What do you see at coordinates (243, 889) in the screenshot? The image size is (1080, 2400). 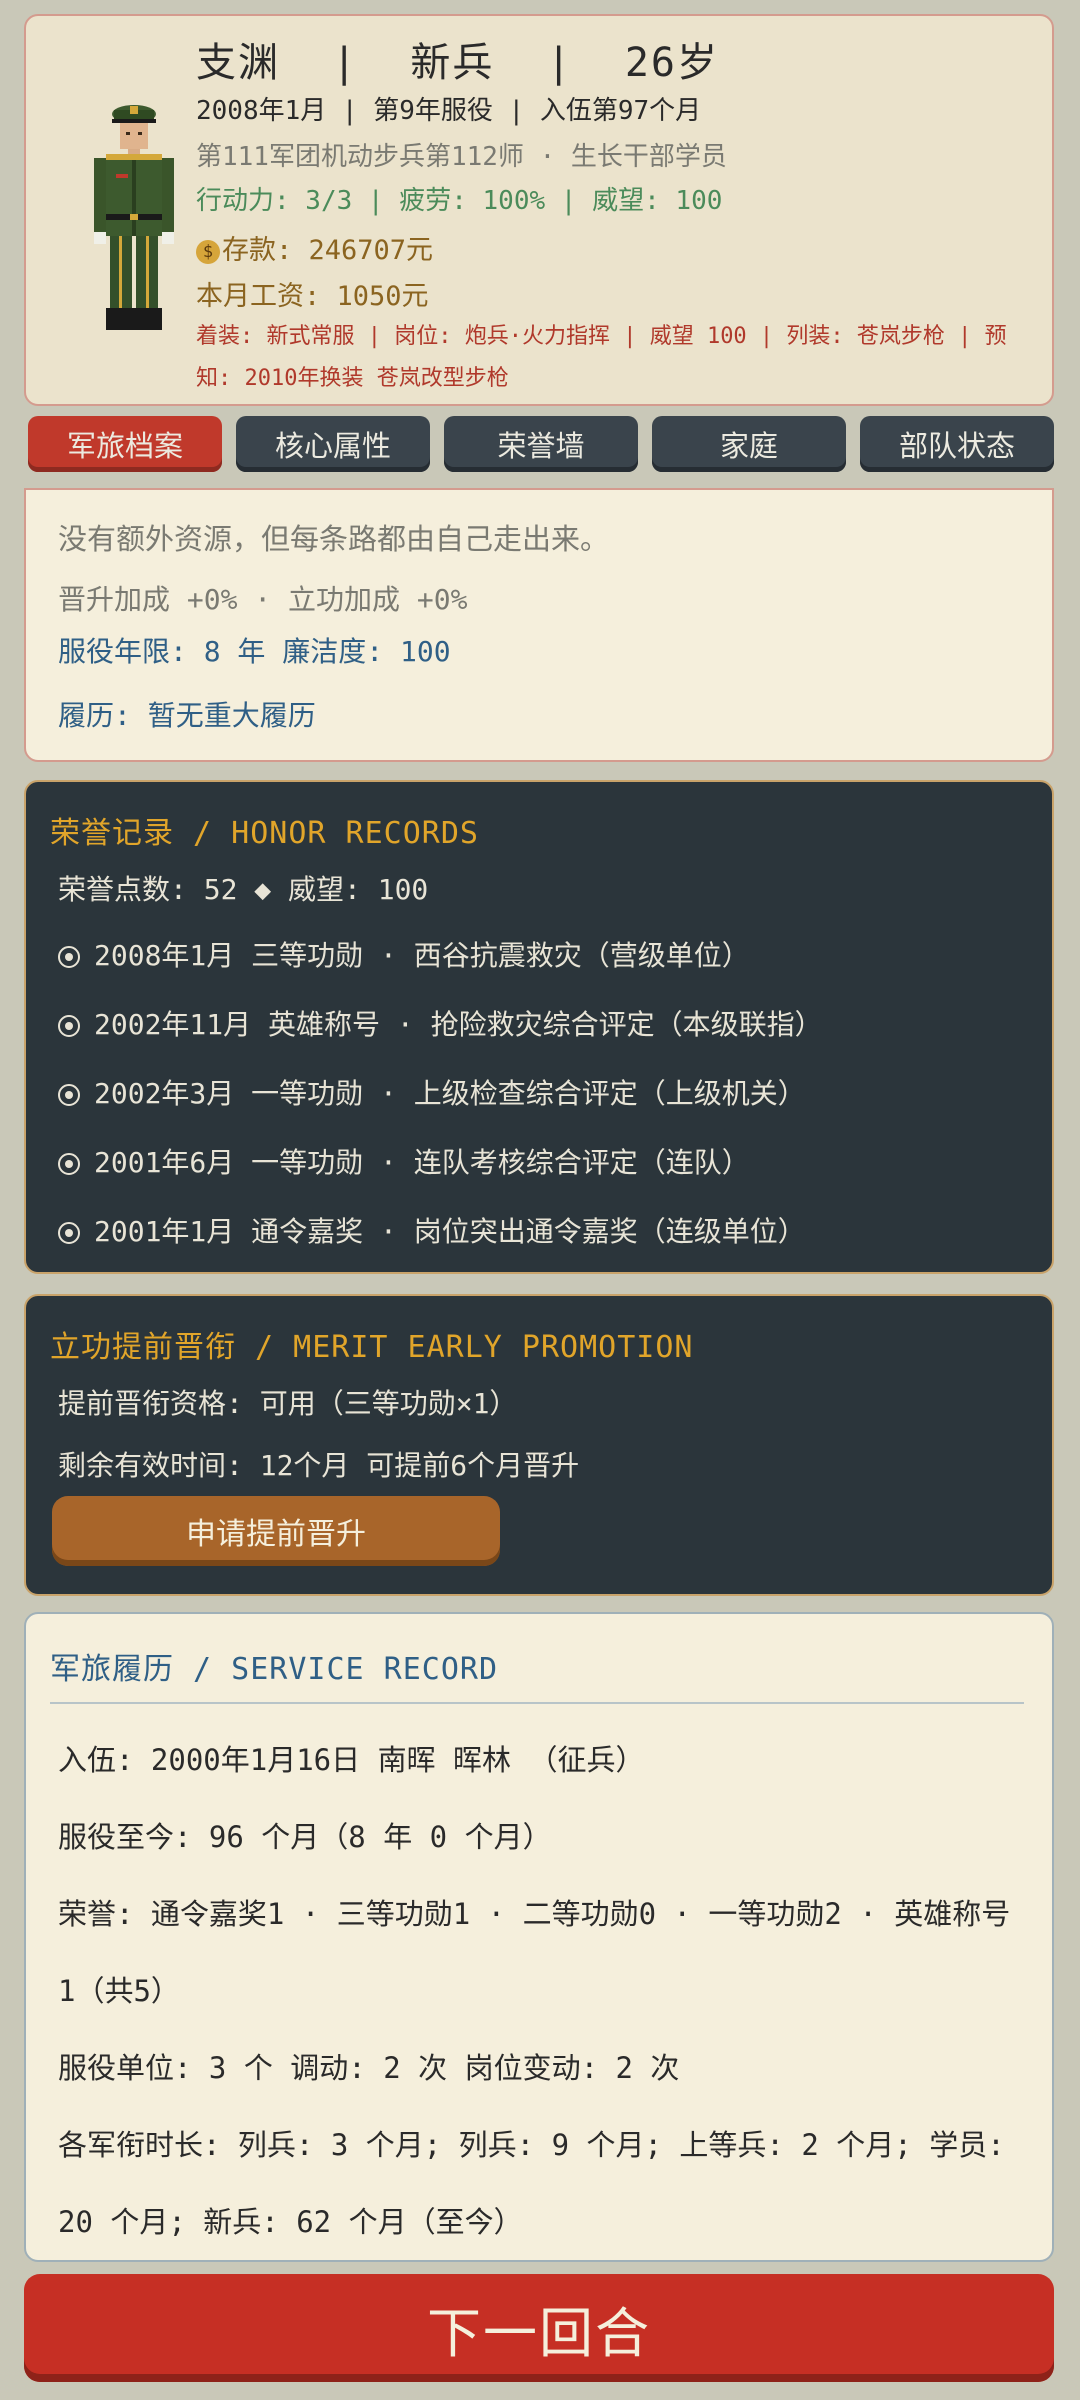 I see `honor-points-line: 荣誉点数: 52 ◆ 威望: 100` at bounding box center [243, 889].